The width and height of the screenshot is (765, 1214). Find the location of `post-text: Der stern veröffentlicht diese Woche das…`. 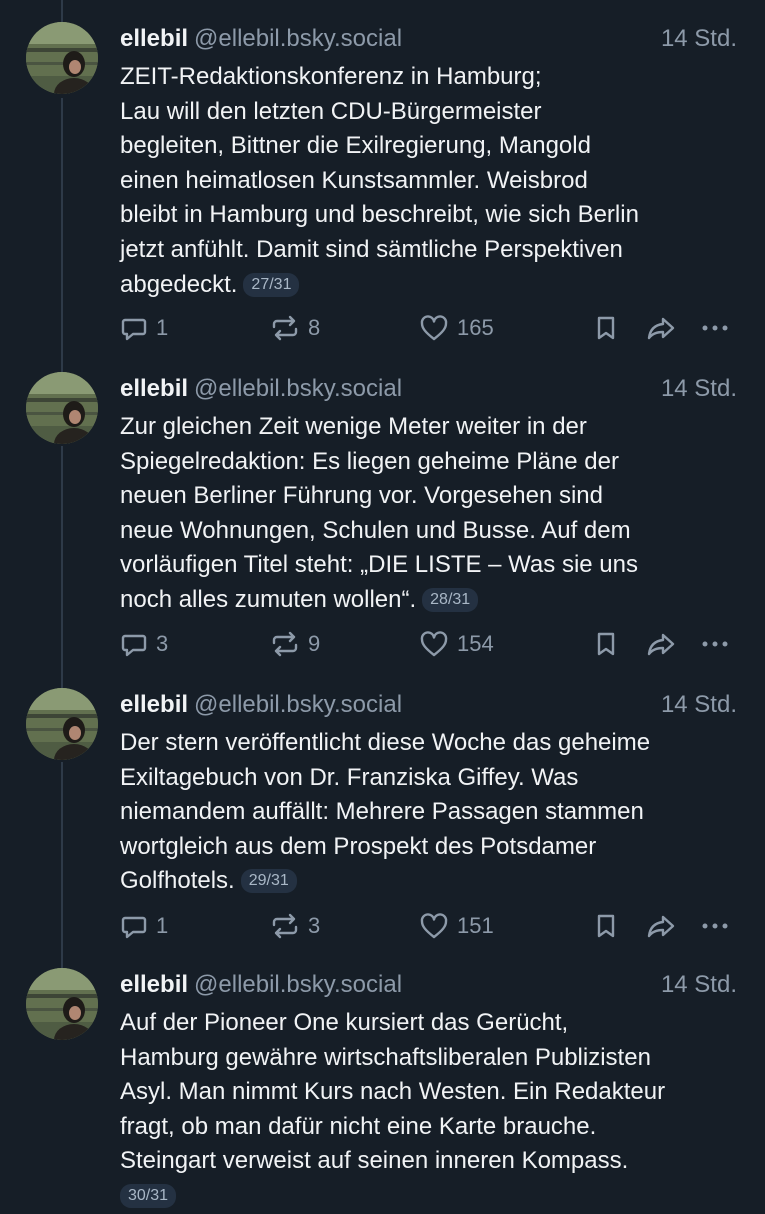

post-text: Der stern veröffentlicht diese Woche das… is located at coordinates (430, 812).